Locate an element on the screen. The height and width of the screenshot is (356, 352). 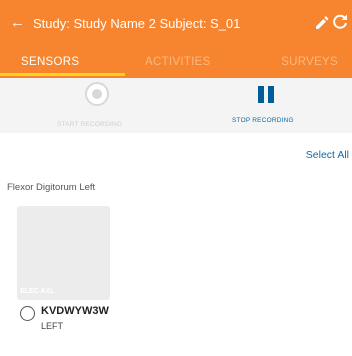
start-recording-label: START RECORDING is located at coordinates (90, 124).